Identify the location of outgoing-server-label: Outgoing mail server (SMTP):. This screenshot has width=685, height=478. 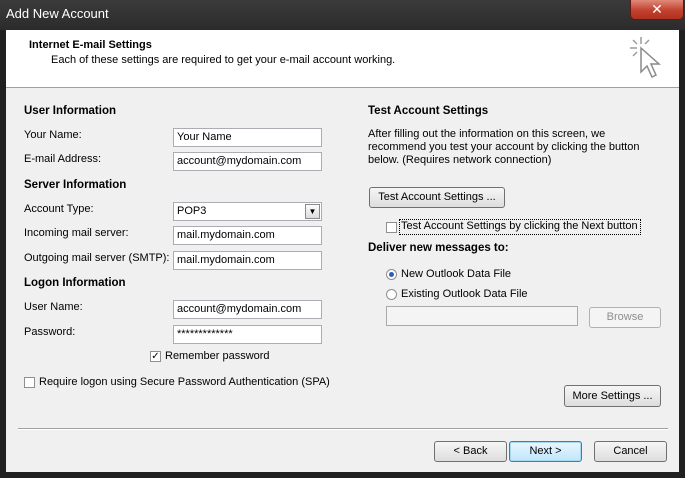
(97, 258).